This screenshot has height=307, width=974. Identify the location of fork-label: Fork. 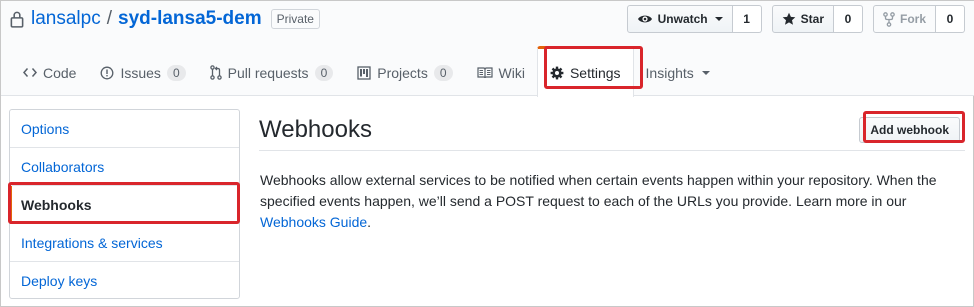
(912, 19).